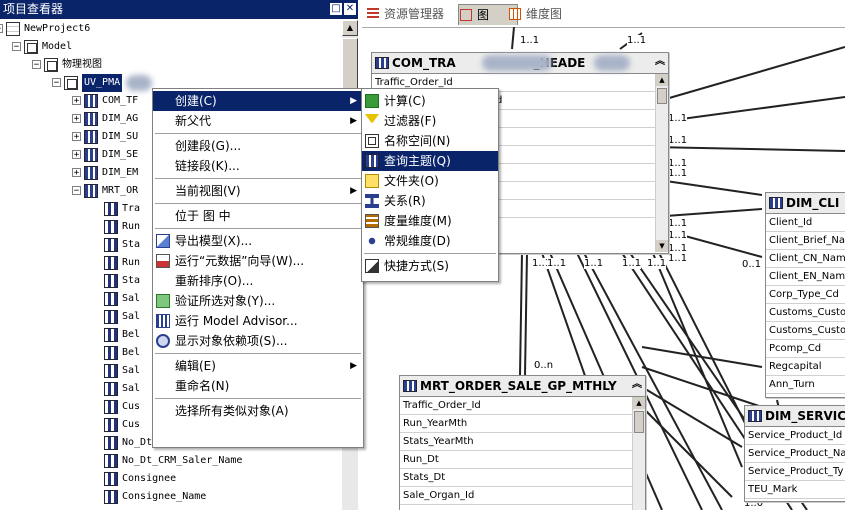 The image size is (845, 510). Describe the element at coordinates (373, 14) in the screenshot. I see `explorer-icon` at that location.